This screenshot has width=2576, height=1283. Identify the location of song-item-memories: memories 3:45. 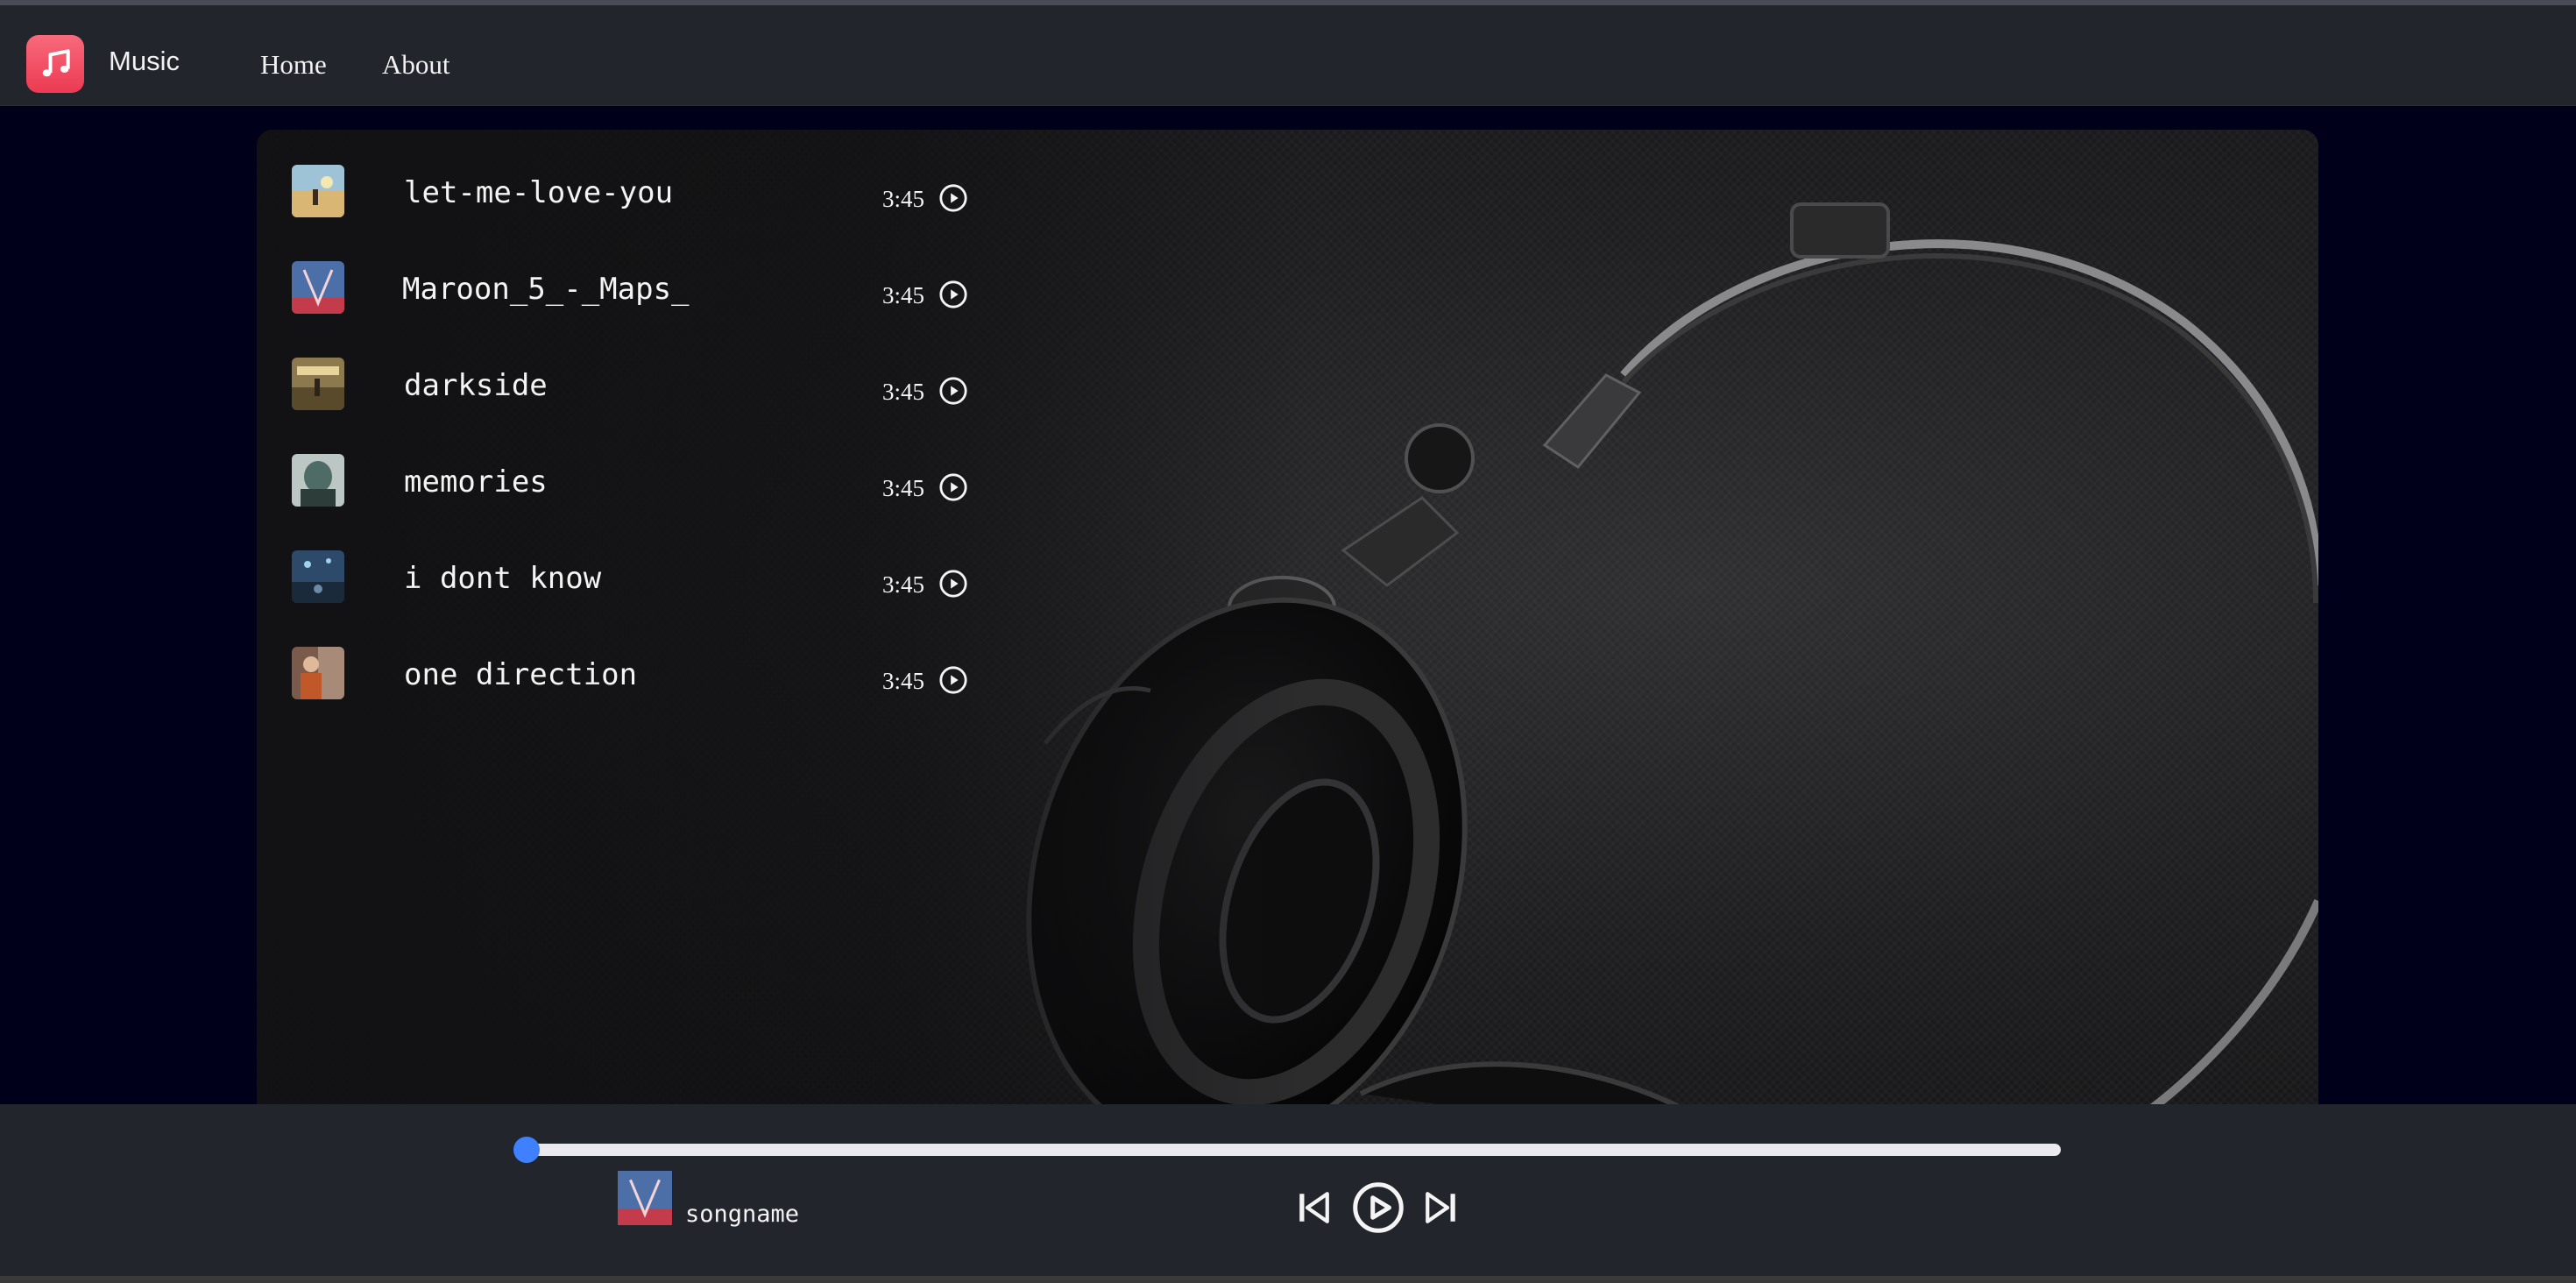
(760, 463).